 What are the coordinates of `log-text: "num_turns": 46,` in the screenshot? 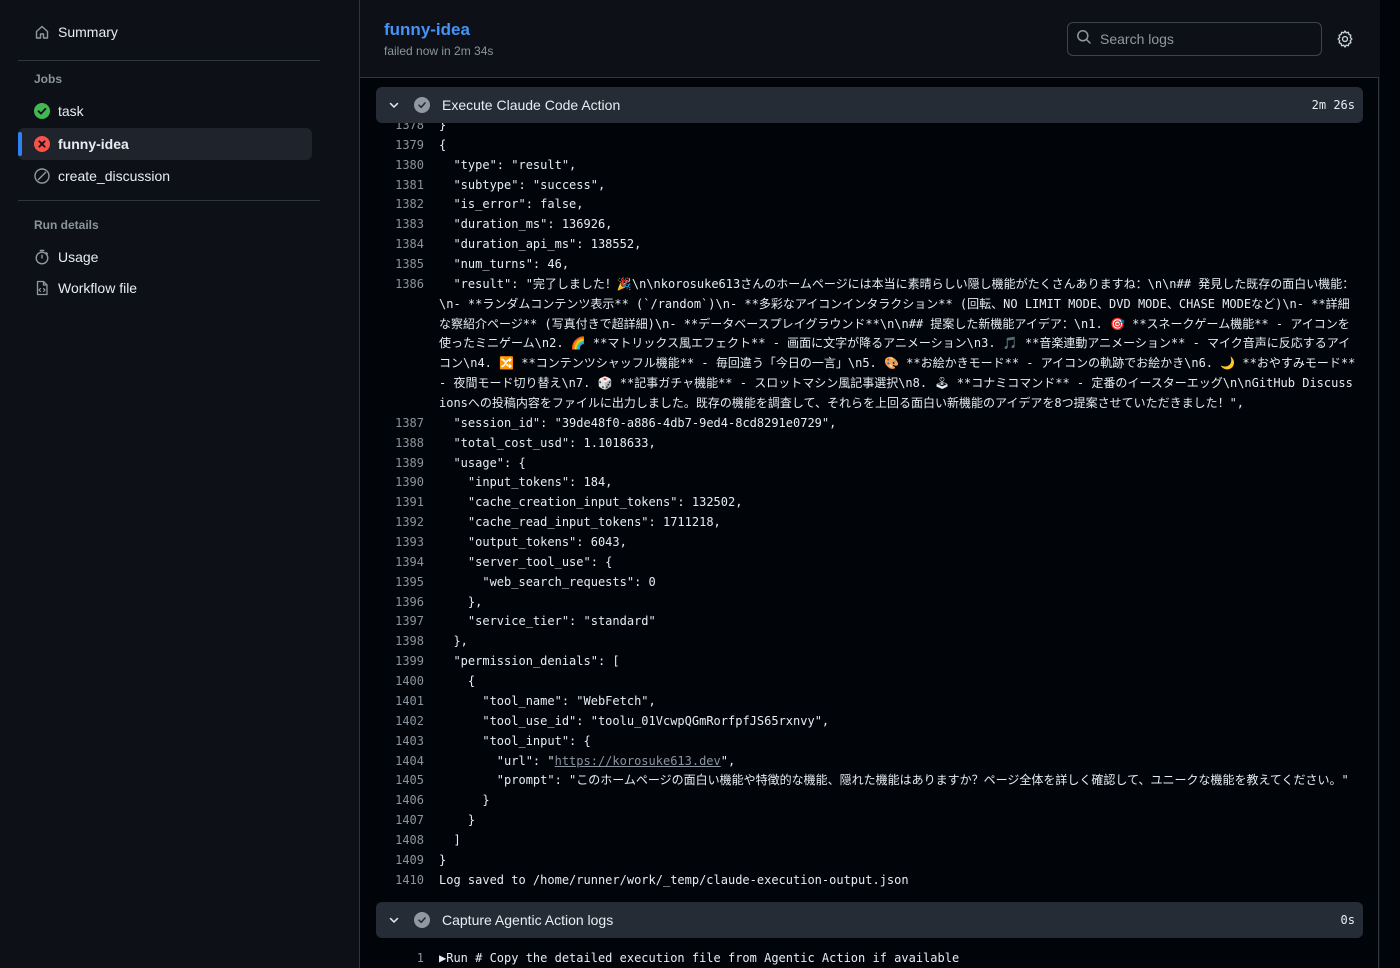 It's located at (504, 264).